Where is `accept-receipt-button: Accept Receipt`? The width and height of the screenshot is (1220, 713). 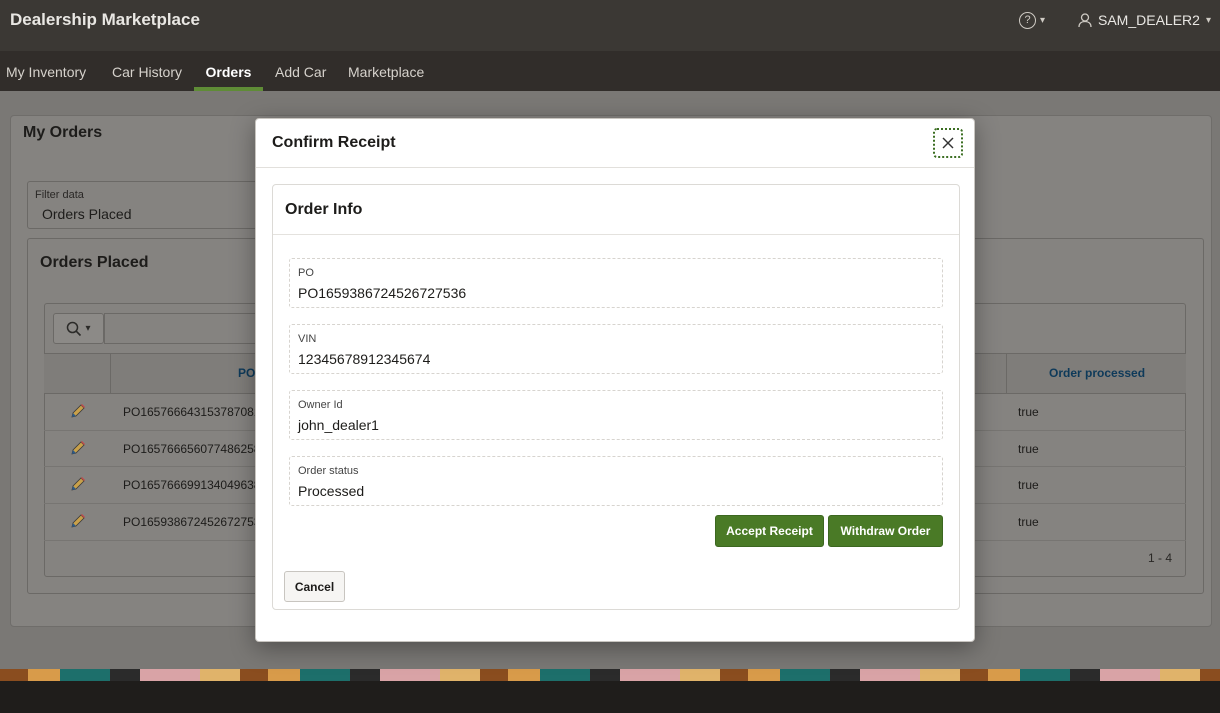
accept-receipt-button: Accept Receipt is located at coordinates (769, 531).